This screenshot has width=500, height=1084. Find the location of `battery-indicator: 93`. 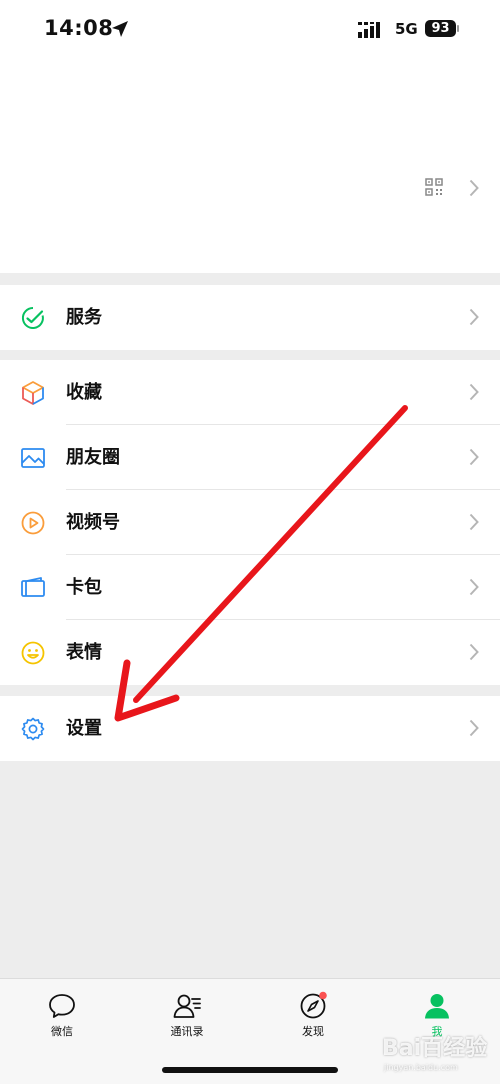

battery-indicator: 93 is located at coordinates (440, 28).